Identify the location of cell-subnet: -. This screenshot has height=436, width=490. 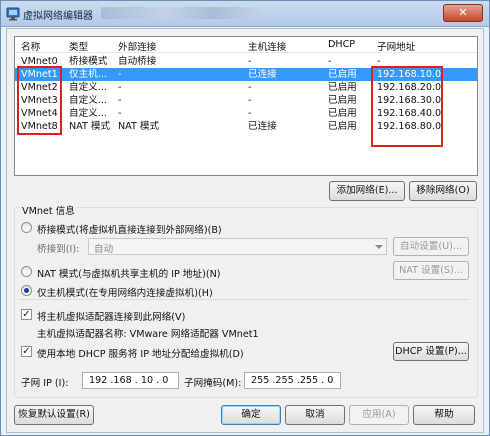
(379, 61).